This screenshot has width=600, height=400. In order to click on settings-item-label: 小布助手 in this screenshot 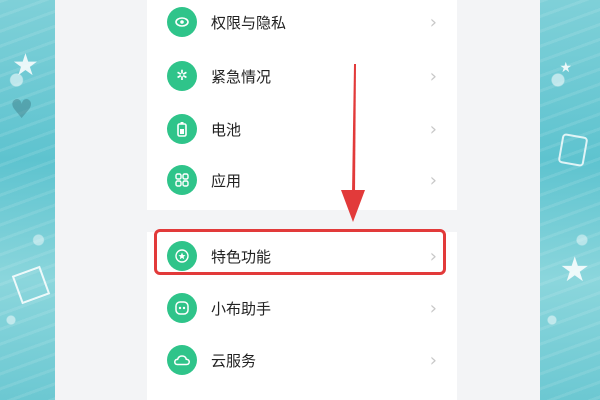, I will do `click(241, 308)`.